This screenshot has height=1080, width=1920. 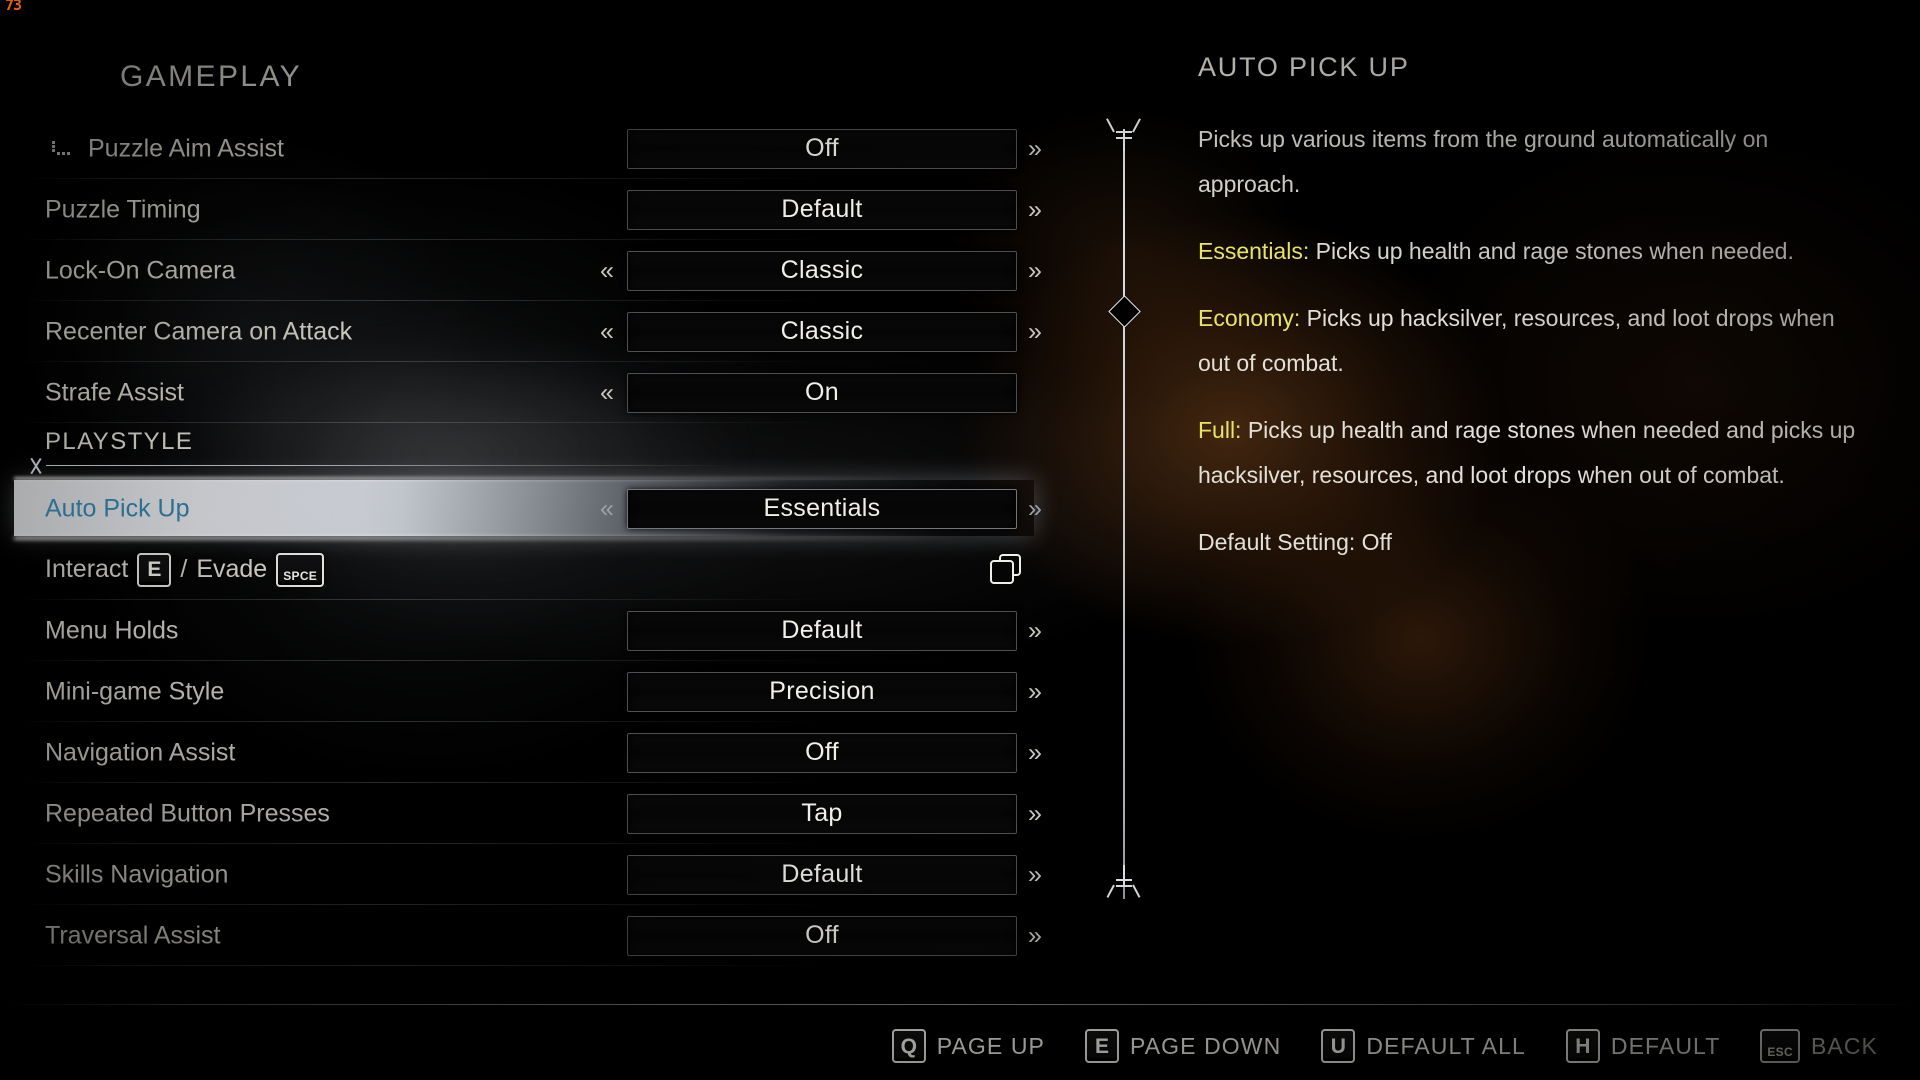 What do you see at coordinates (530, 209) in the screenshot?
I see `setting-row: Puzzle Timing Default »` at bounding box center [530, 209].